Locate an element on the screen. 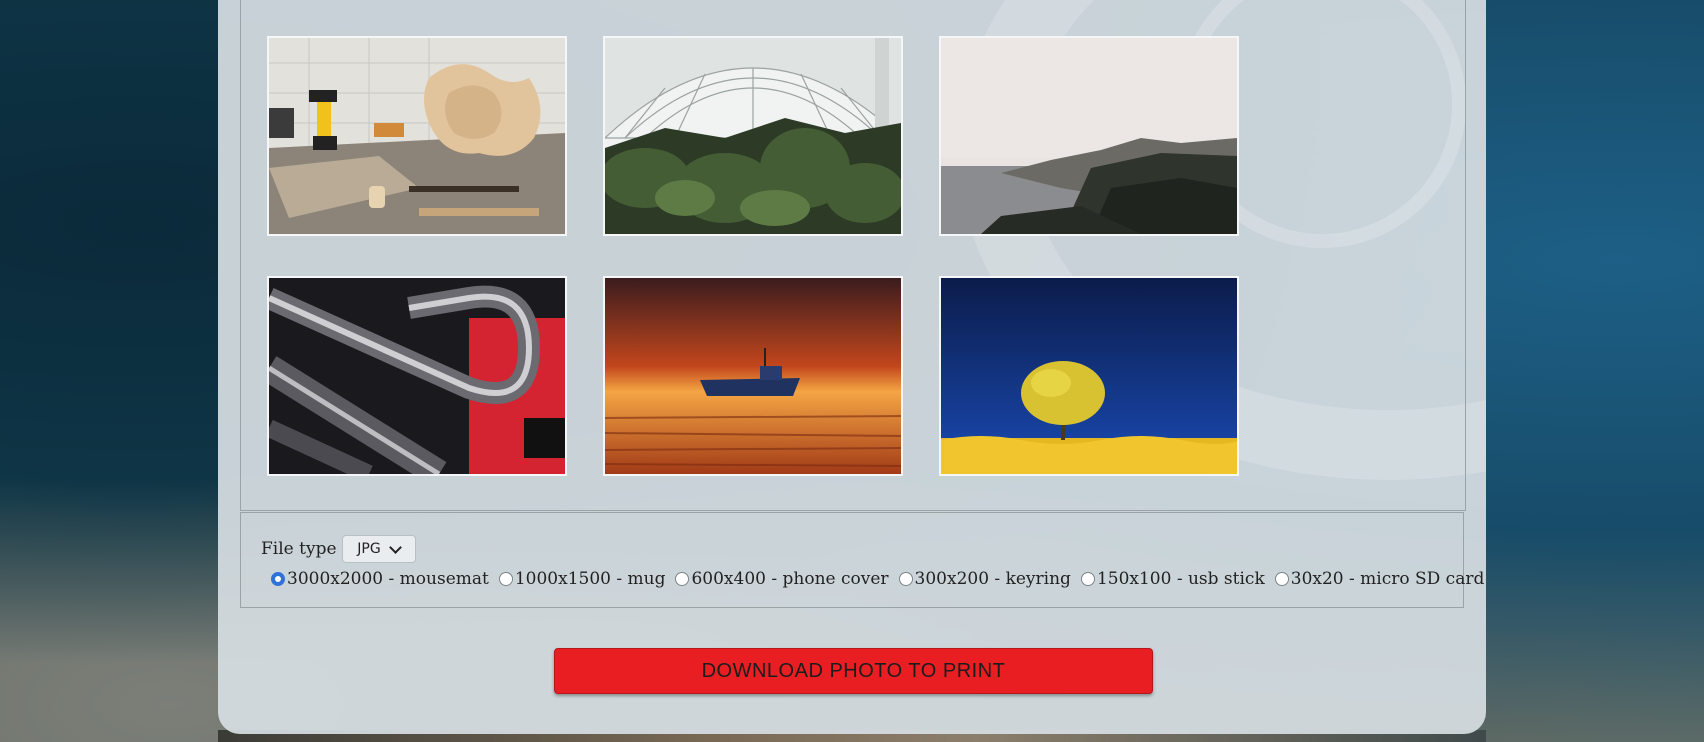 Image resolution: width=1704 pixels, height=742 pixels. size-option-micro-sd: 30x20 - micro SD card is located at coordinates (1379, 579).